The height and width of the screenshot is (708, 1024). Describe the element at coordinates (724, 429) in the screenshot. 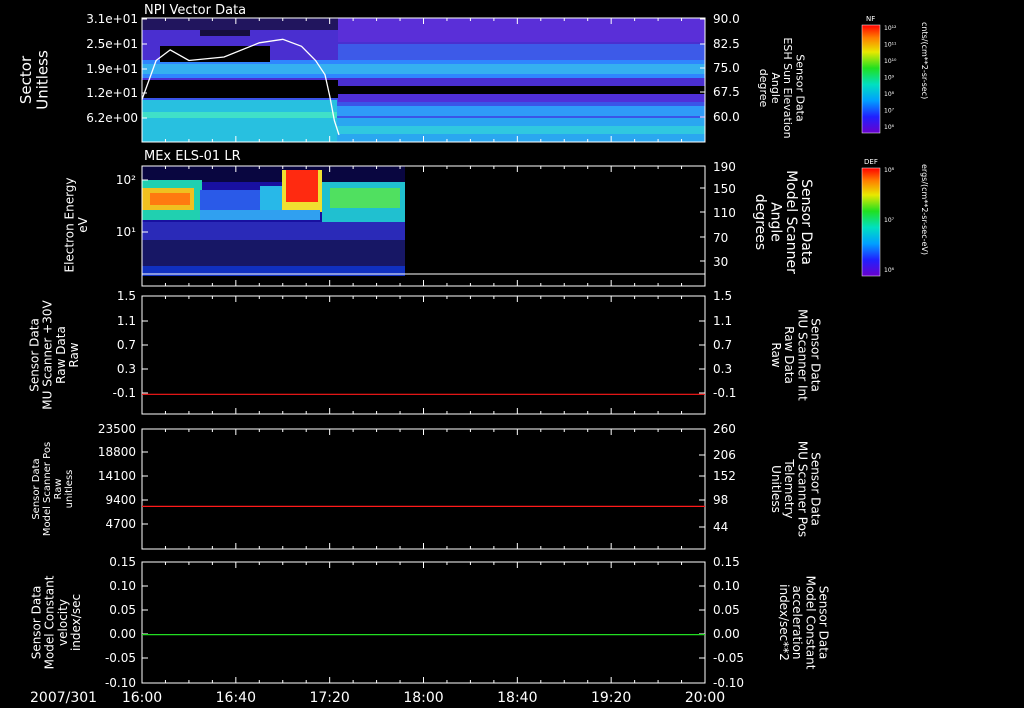

I see `p4-rtick: 260` at that location.